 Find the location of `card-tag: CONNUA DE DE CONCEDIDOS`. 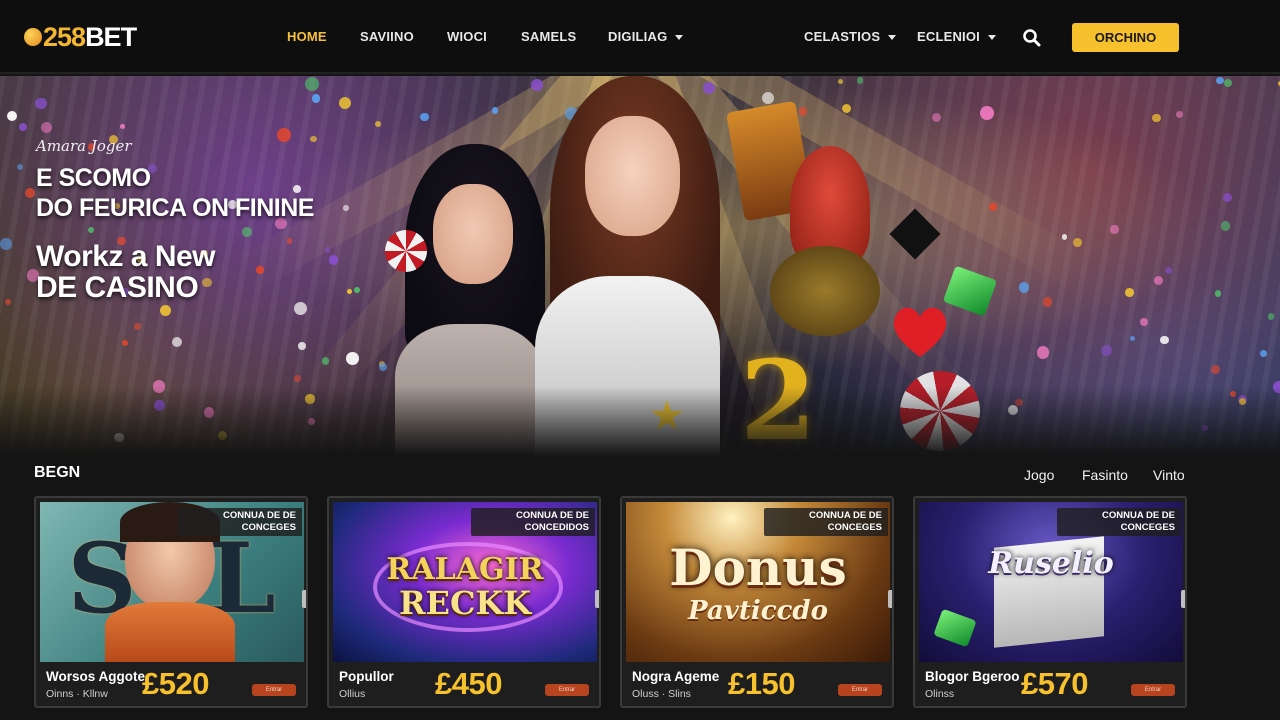

card-tag: CONNUA DE DE CONCEDIDOS is located at coordinates (533, 522).